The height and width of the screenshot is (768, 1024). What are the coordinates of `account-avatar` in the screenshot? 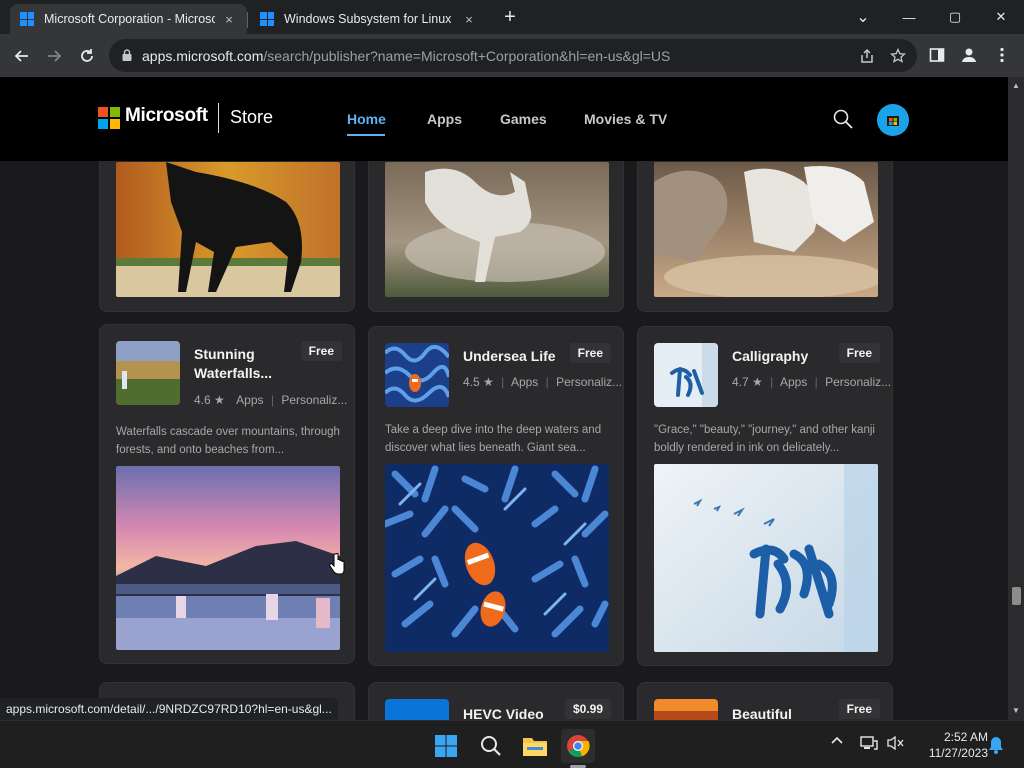 It's located at (893, 120).